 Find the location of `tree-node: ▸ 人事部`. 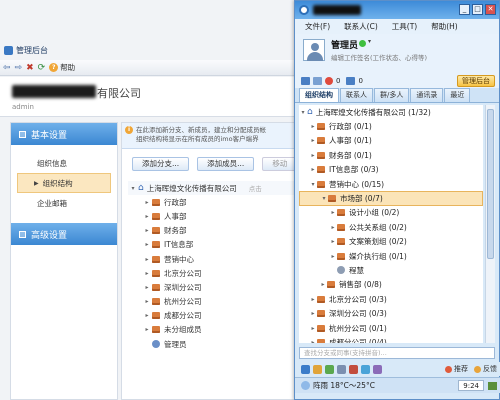

tree-node: ▸ 人事部 is located at coordinates (214, 216).